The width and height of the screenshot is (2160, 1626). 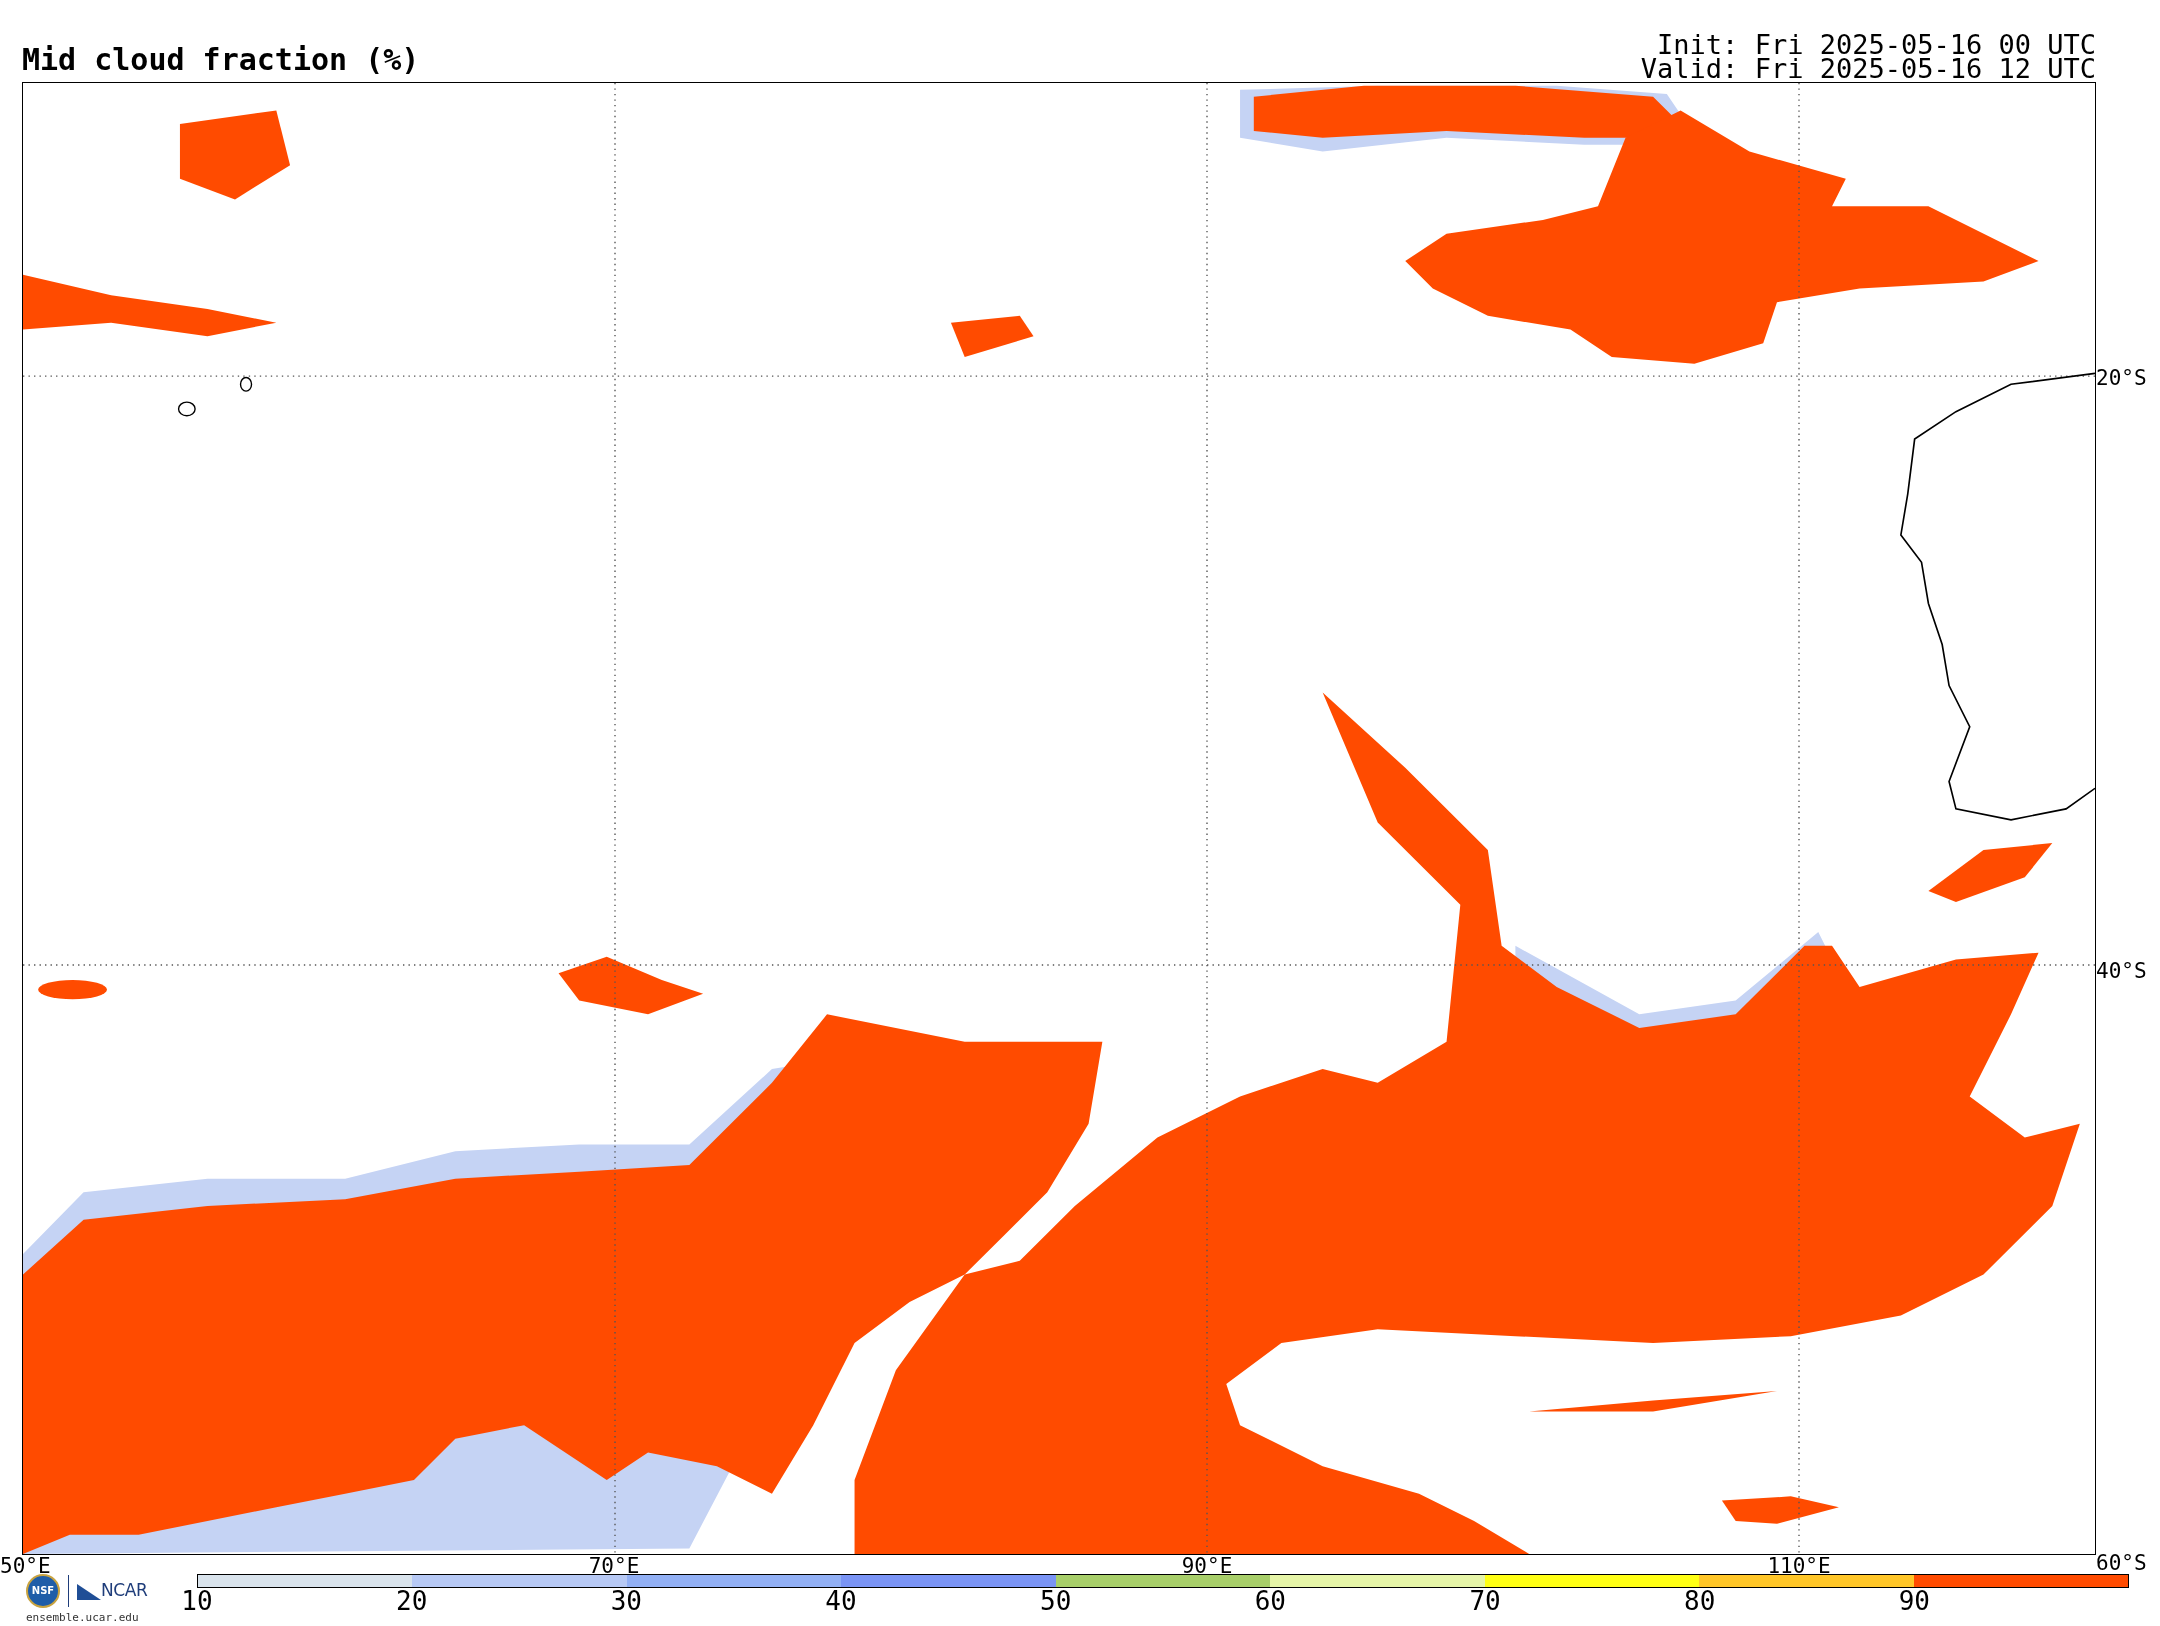 I want to click on colorbar-label: 10, so click(x=197, y=1600).